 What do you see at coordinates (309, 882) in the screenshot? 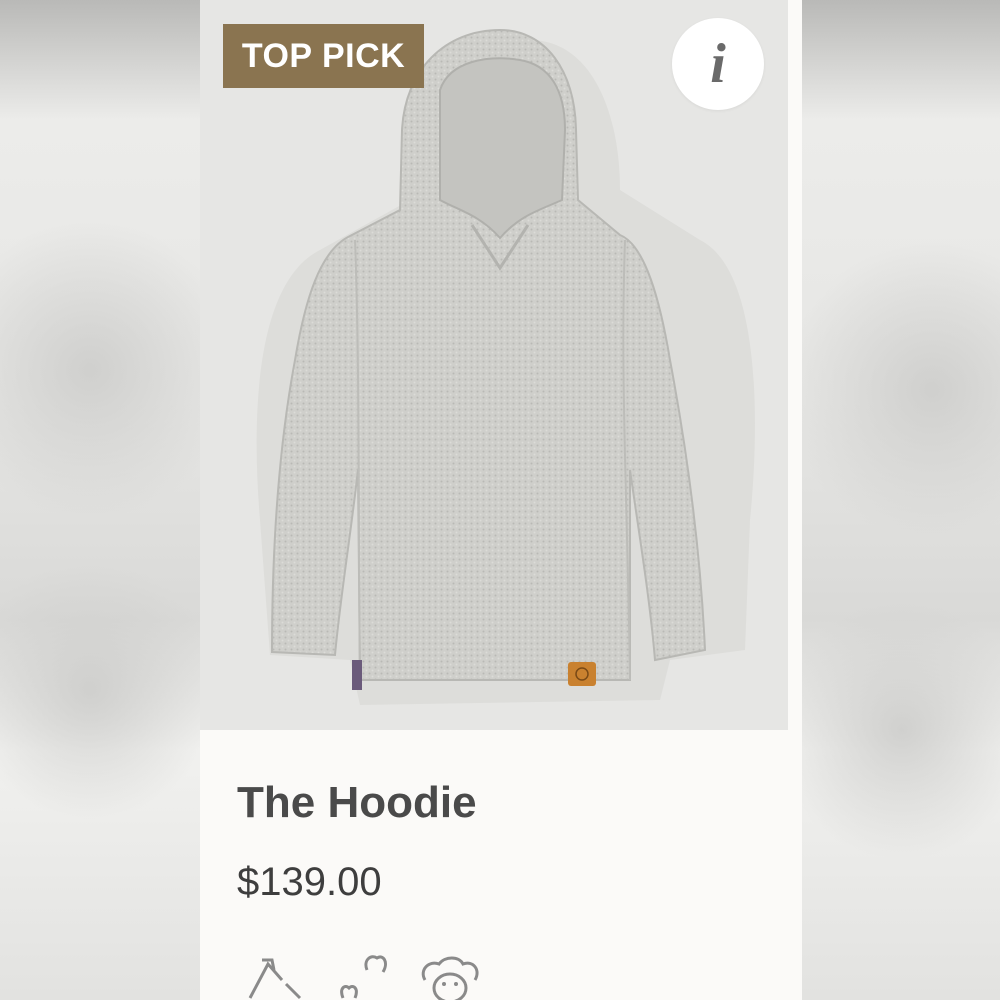
I see `product-price: $139.00` at bounding box center [309, 882].